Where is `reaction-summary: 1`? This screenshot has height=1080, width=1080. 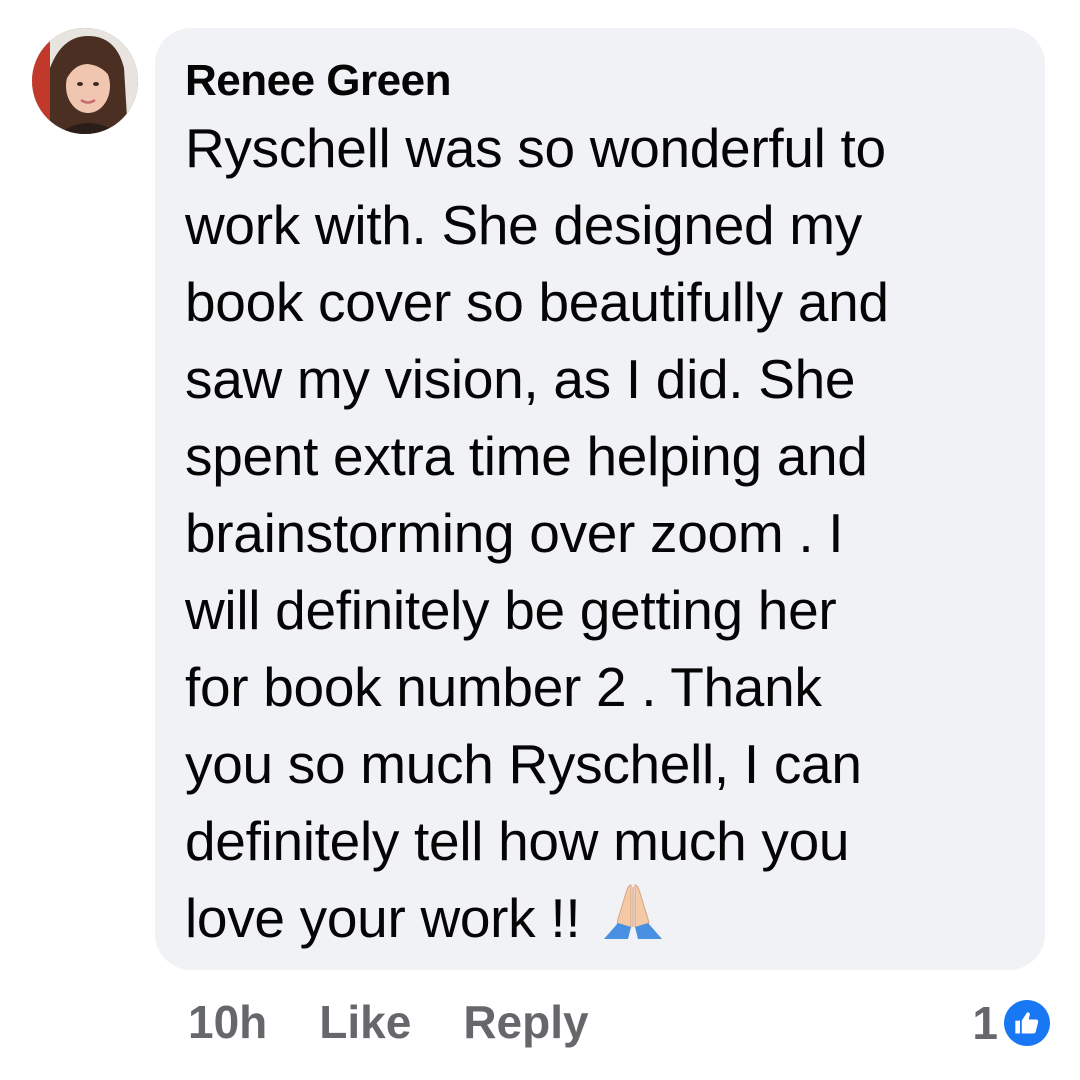
reaction-summary: 1 is located at coordinates (1011, 1023).